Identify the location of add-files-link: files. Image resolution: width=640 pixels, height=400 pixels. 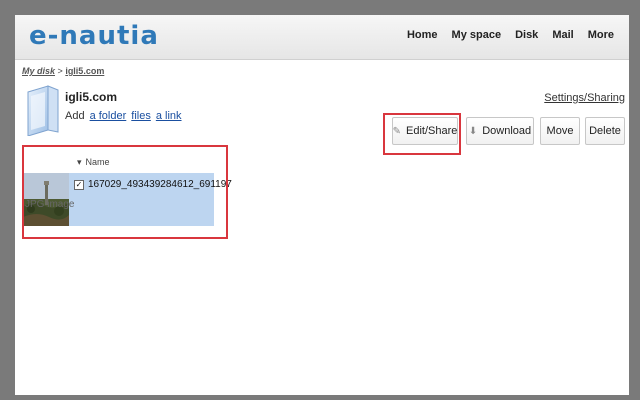
(141, 116).